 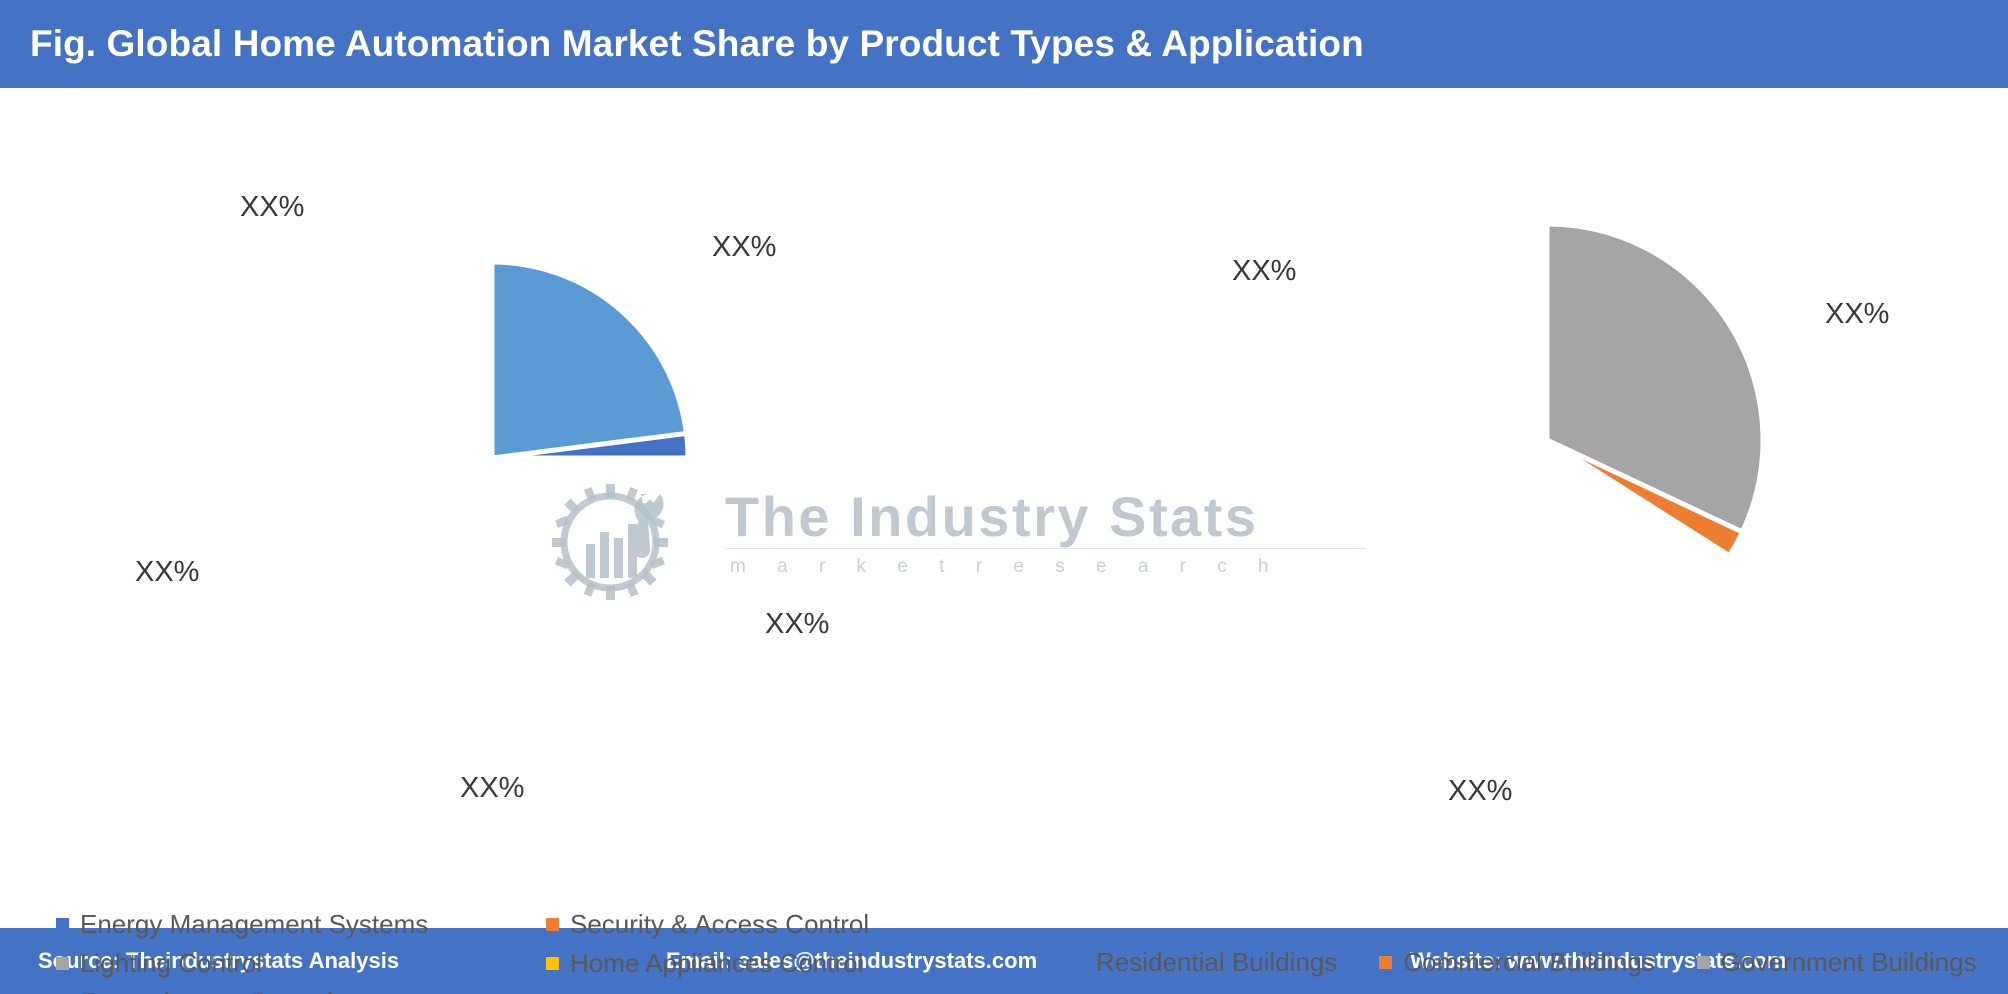 I want to click on legend-item-government-buildings: Government Buildings, so click(x=1836, y=962).